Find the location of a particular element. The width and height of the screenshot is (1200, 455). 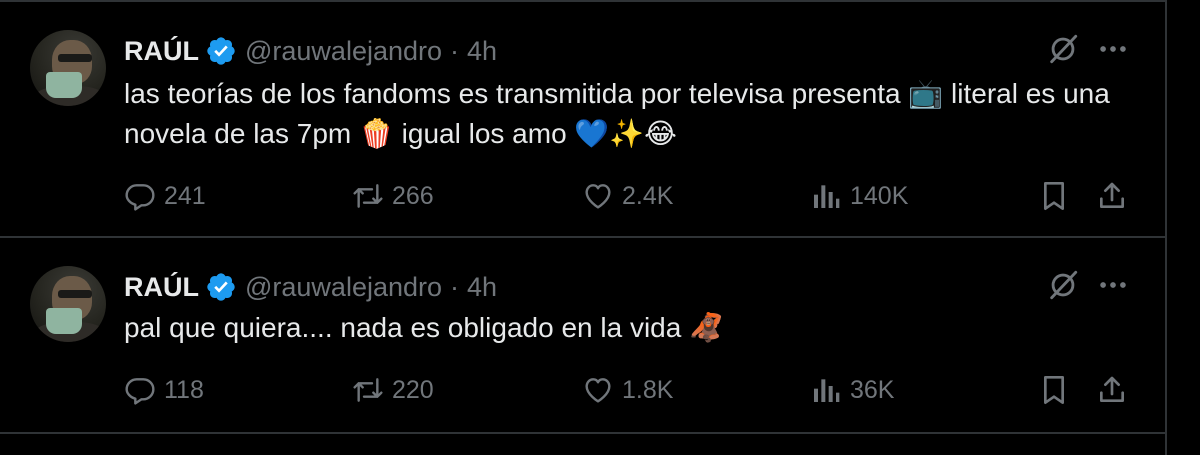

like-count: 1.8K is located at coordinates (648, 389).